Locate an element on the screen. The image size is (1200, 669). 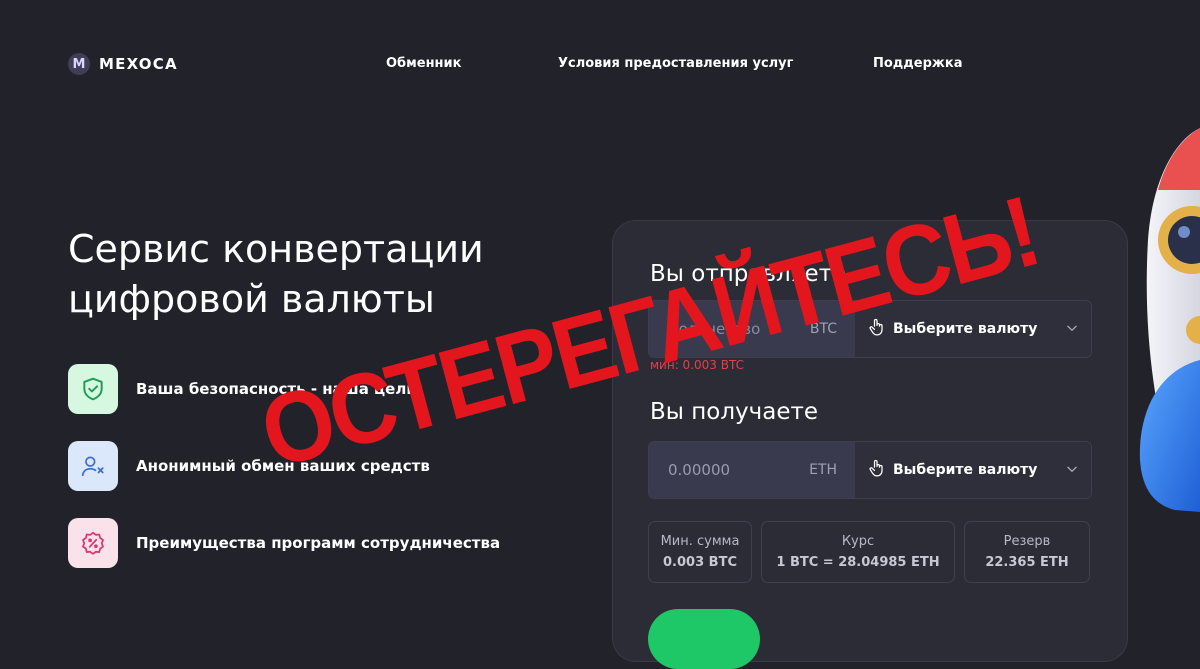
stat-rate: Курс 1 BTC = 28.04985 ETH is located at coordinates (858, 552).